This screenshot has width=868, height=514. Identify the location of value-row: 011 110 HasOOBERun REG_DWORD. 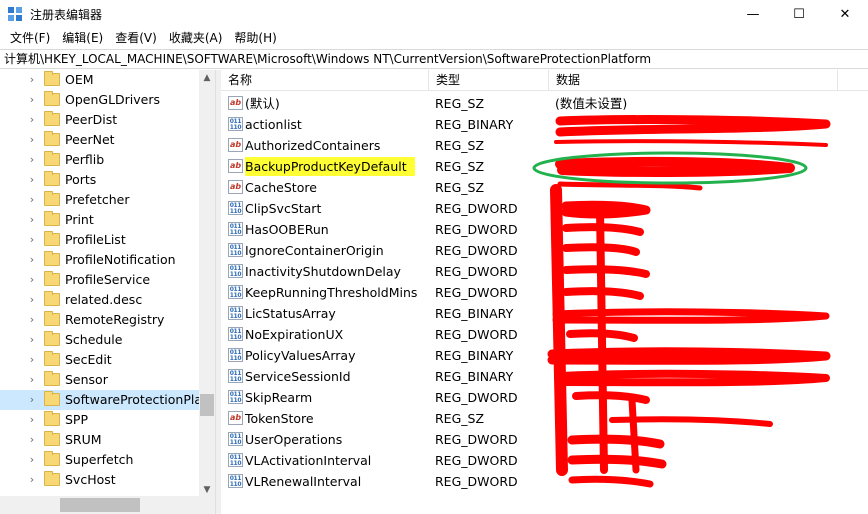
(544, 229).